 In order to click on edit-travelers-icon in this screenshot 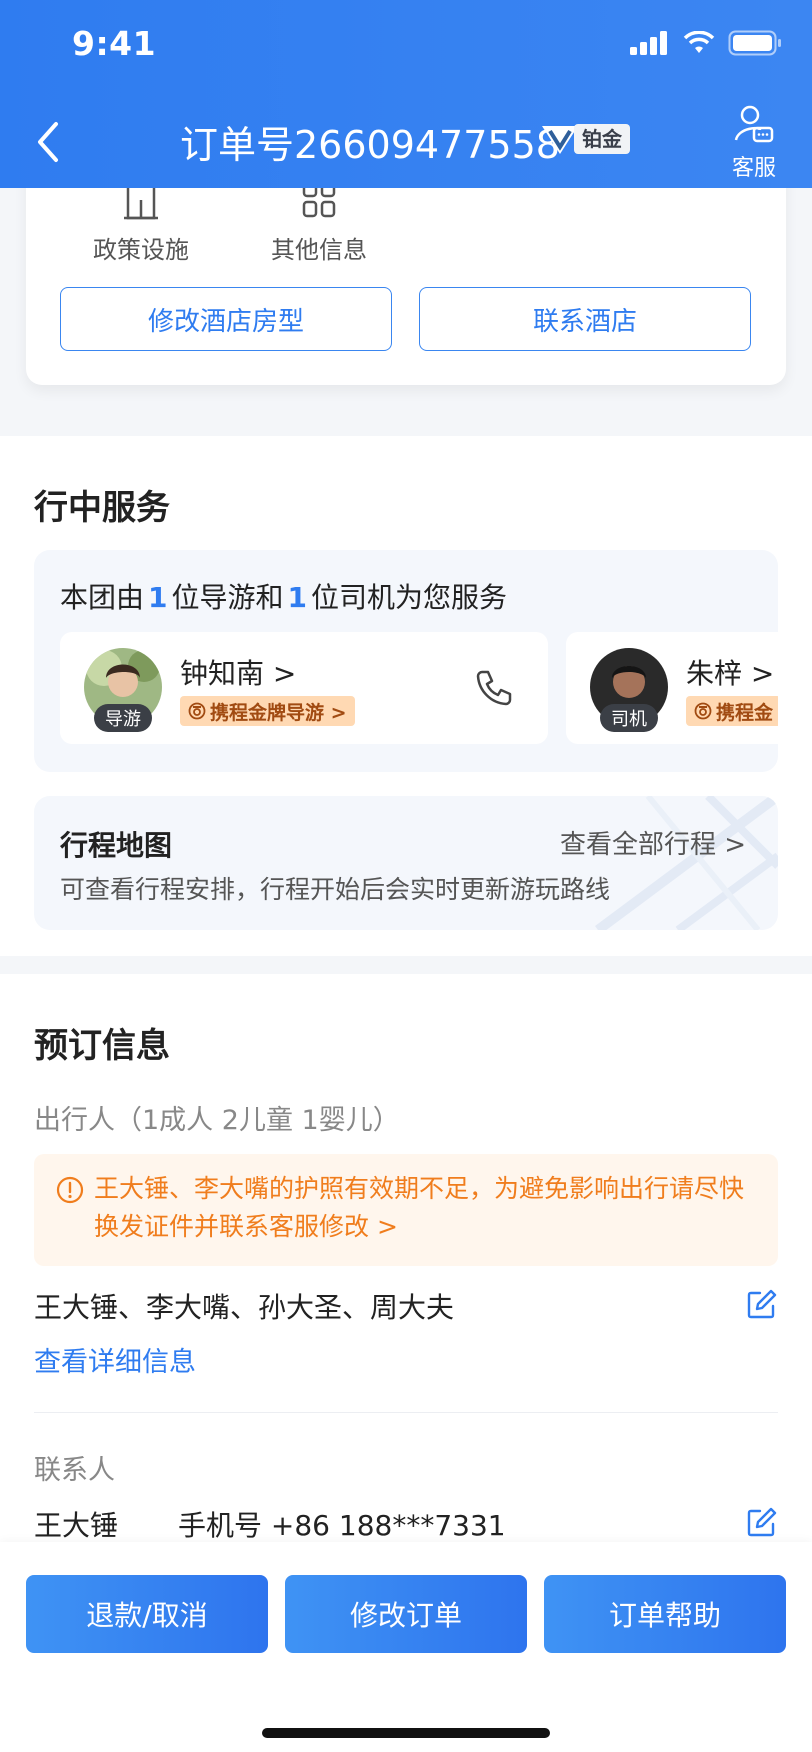, I will do `click(762, 1304)`.